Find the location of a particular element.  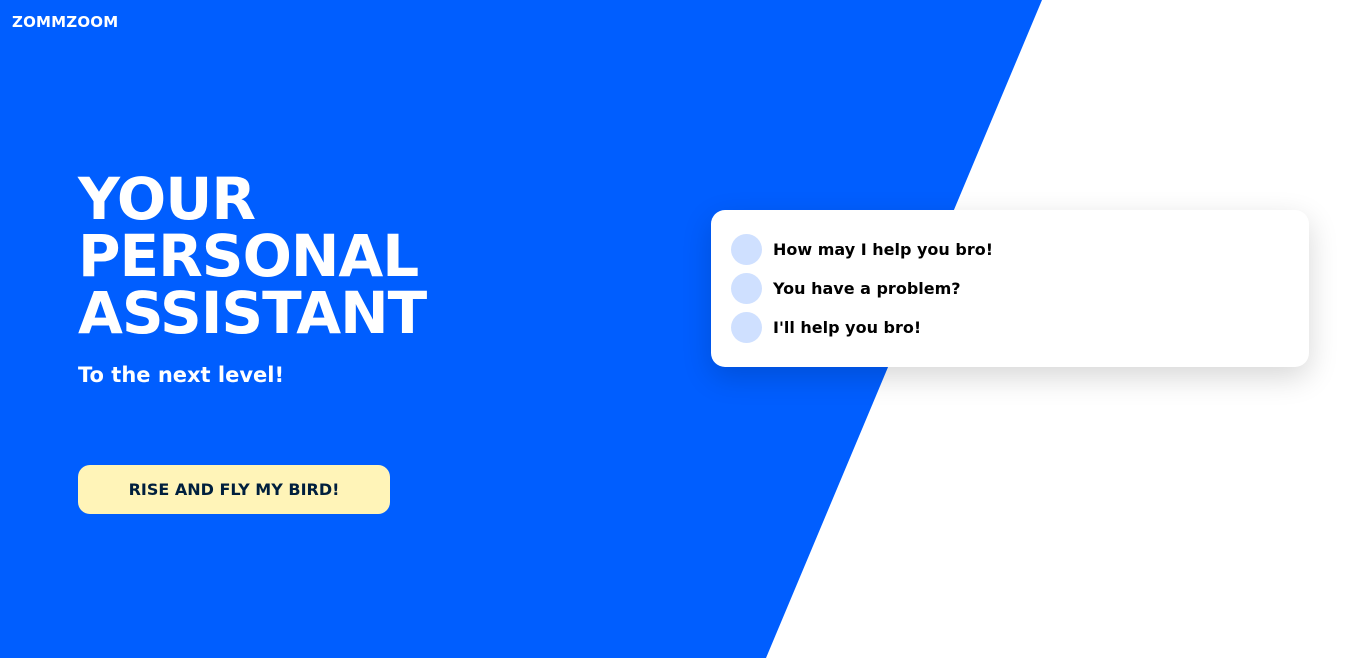

chat-message: How may I help you bro! is located at coordinates (1010, 249).